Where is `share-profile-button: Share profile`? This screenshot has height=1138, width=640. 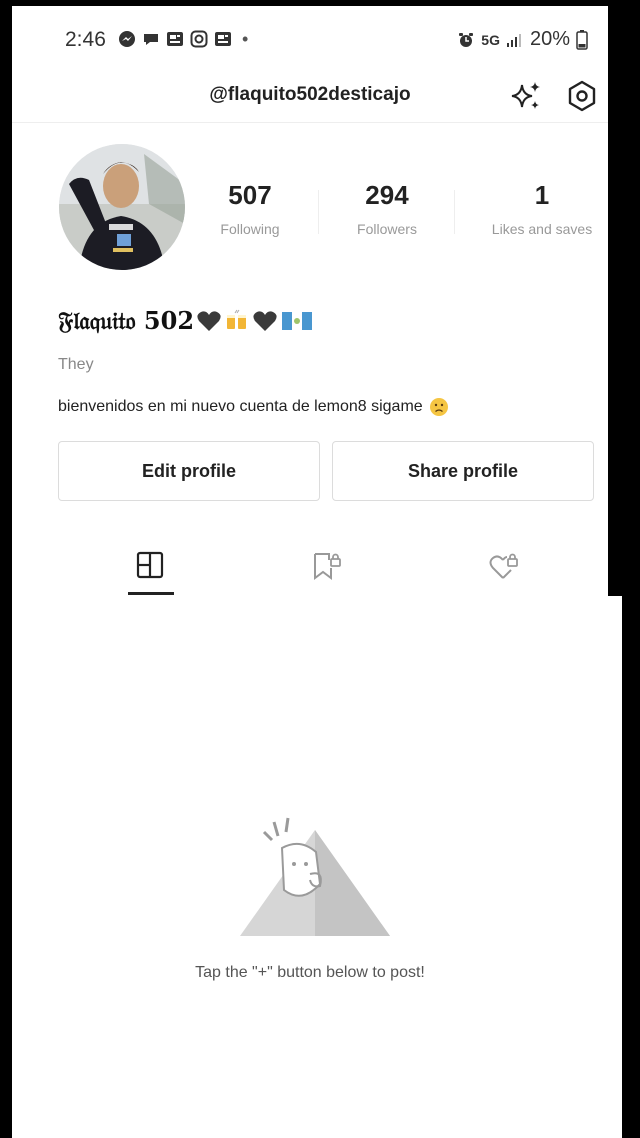
share-profile-button: Share profile is located at coordinates (463, 471).